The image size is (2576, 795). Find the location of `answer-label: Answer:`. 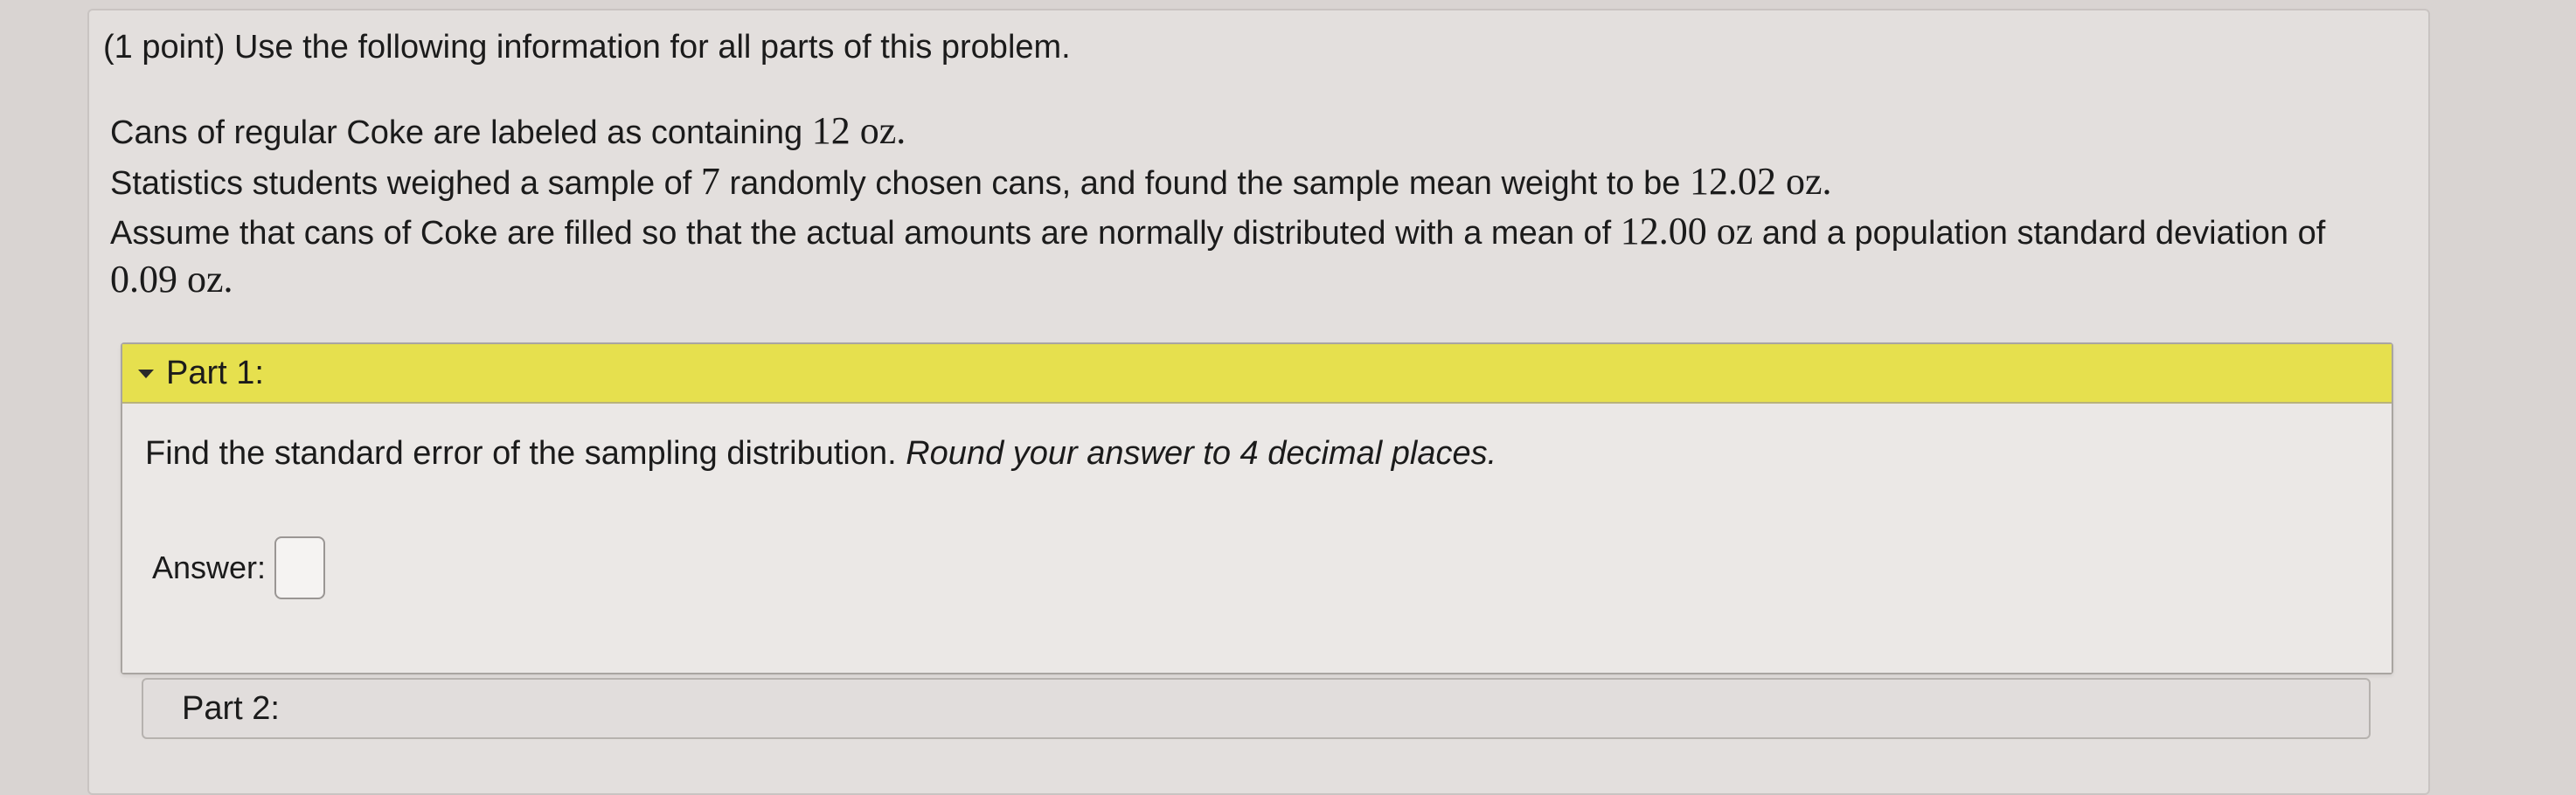

answer-label: Answer: is located at coordinates (209, 567).